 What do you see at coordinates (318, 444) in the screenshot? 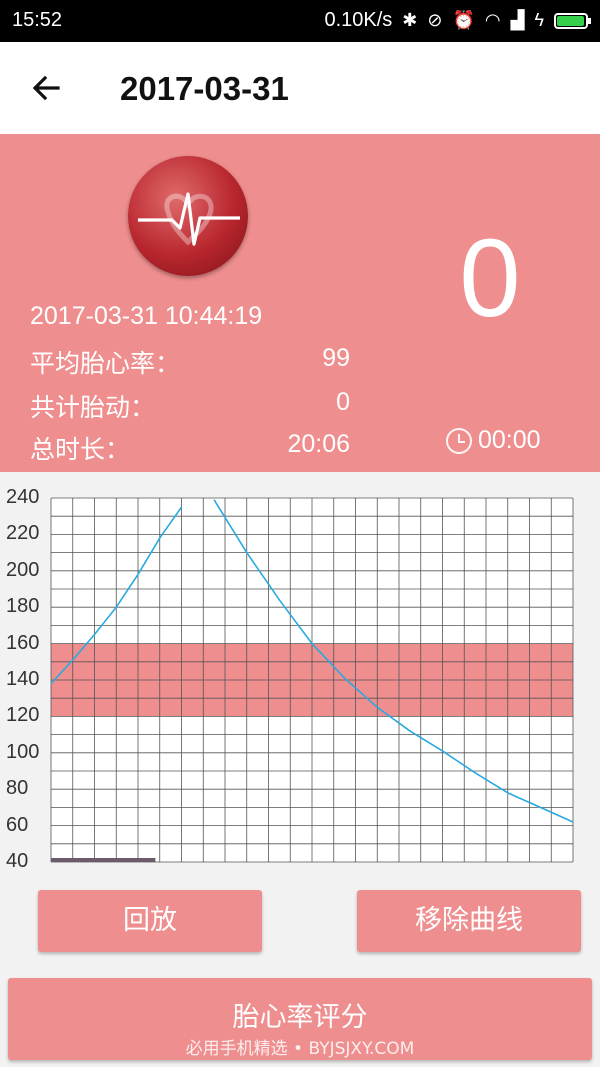
I see `duration-value: 20:06` at bounding box center [318, 444].